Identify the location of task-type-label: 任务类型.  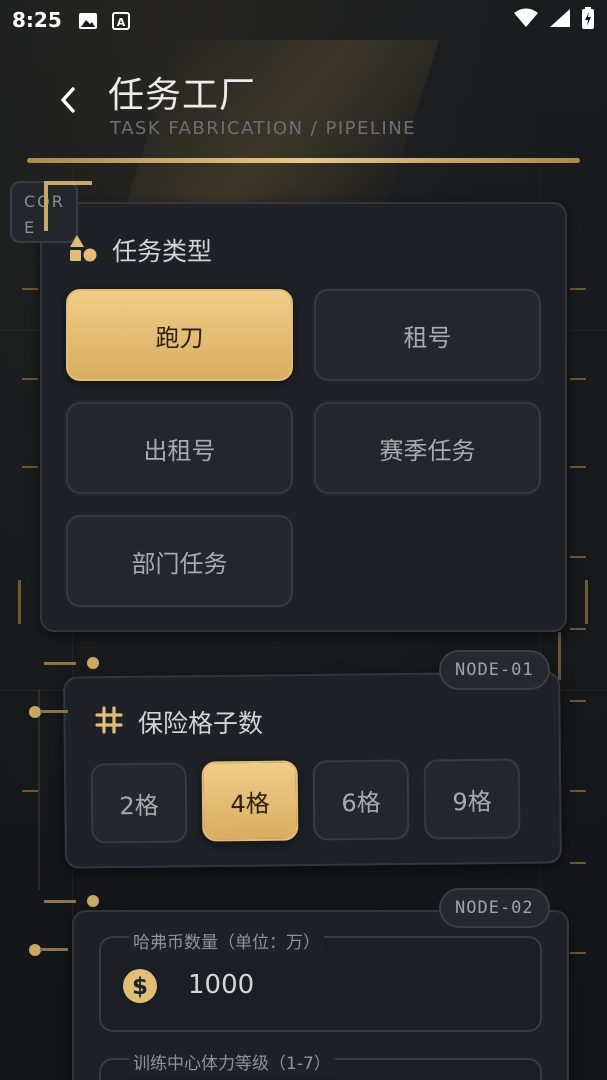
(162, 251).